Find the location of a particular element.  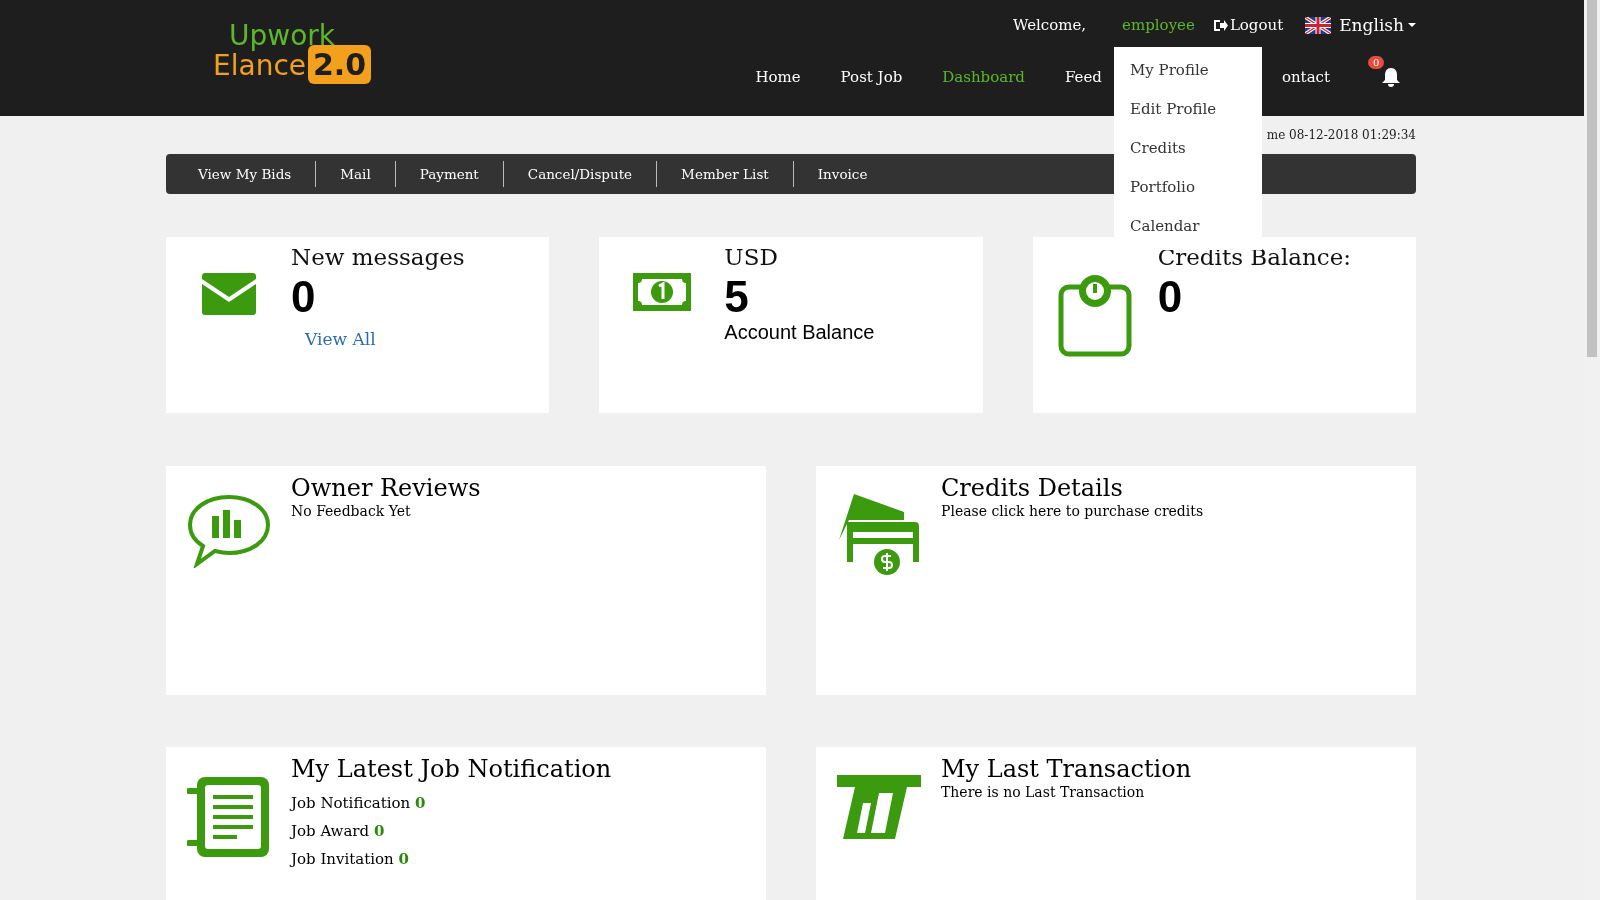

language-dropdown: English is located at coordinates (1360, 25).